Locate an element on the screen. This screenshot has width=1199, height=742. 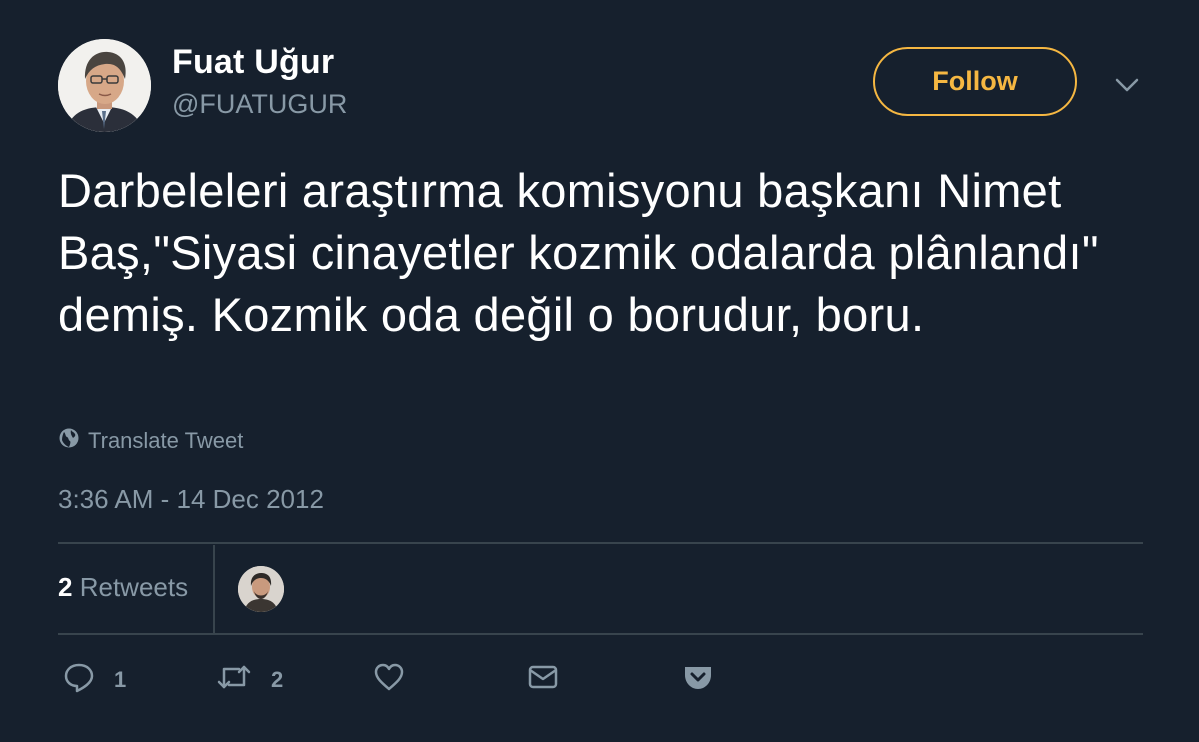
reply-button: 1 is located at coordinates (94, 680).